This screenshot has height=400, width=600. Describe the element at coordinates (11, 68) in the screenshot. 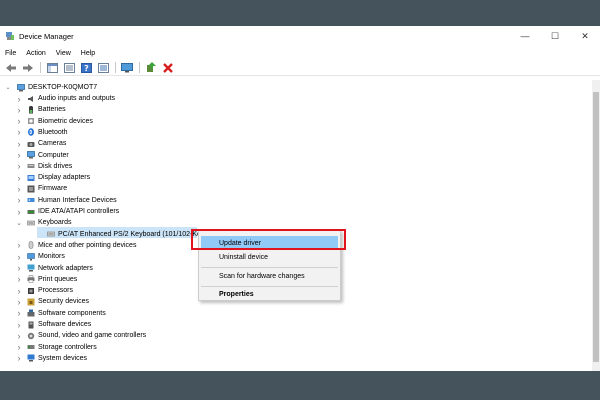

I see `back-arrow-icon` at that location.